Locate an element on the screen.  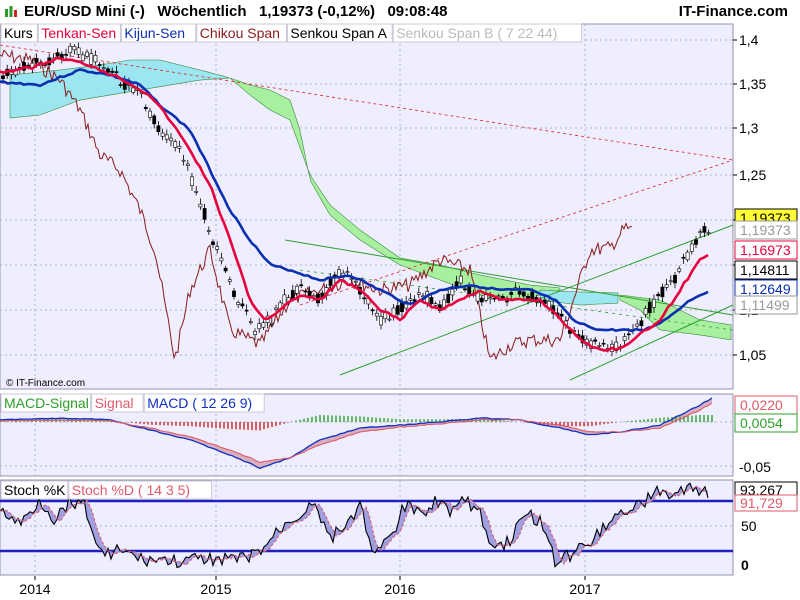
stoch-tick-label: 0 is located at coordinates (745, 565).